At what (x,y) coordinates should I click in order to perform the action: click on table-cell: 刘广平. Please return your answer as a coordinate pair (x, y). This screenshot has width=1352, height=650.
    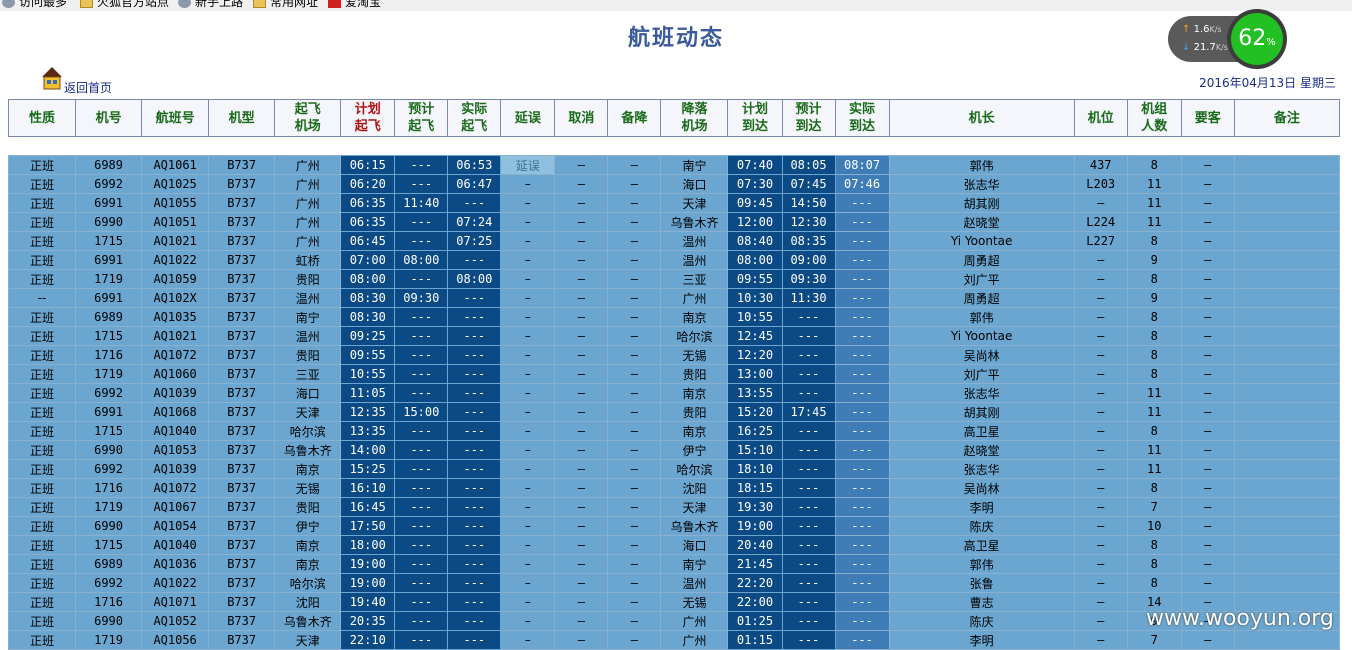
    Looking at the image, I should click on (981, 279).